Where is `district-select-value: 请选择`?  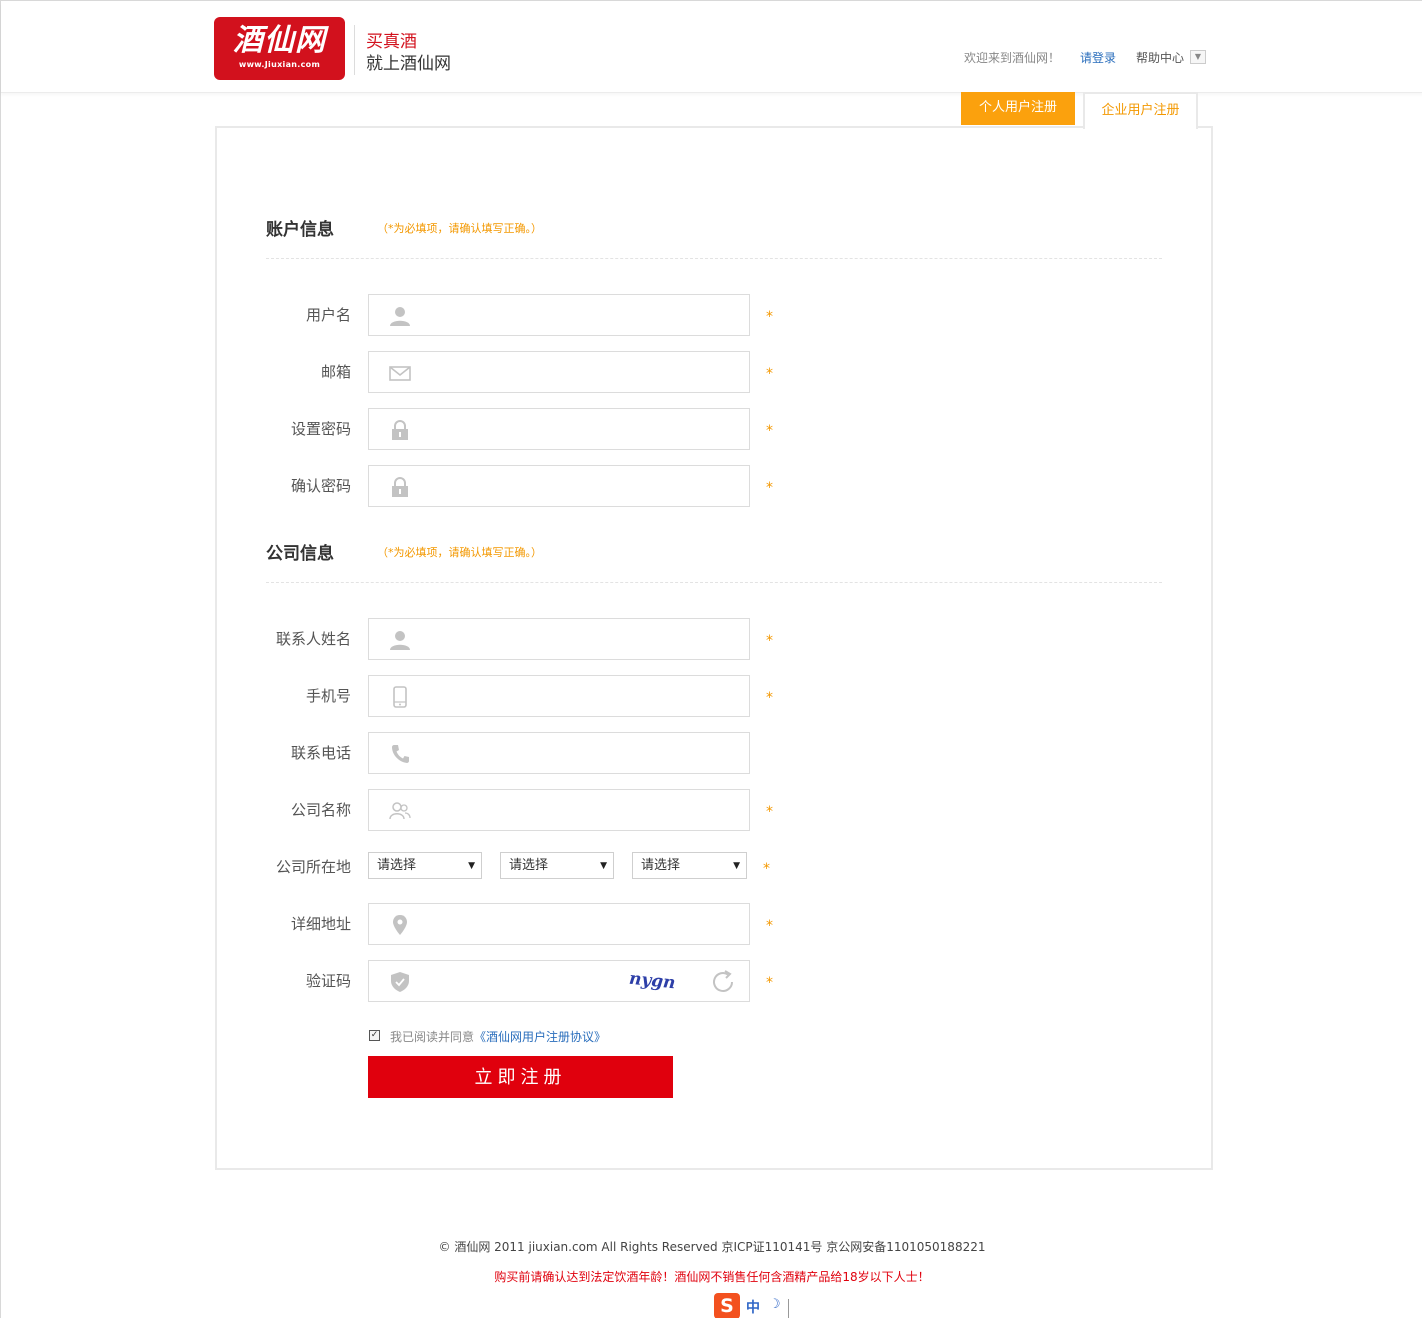 district-select-value: 请选择 is located at coordinates (661, 865).